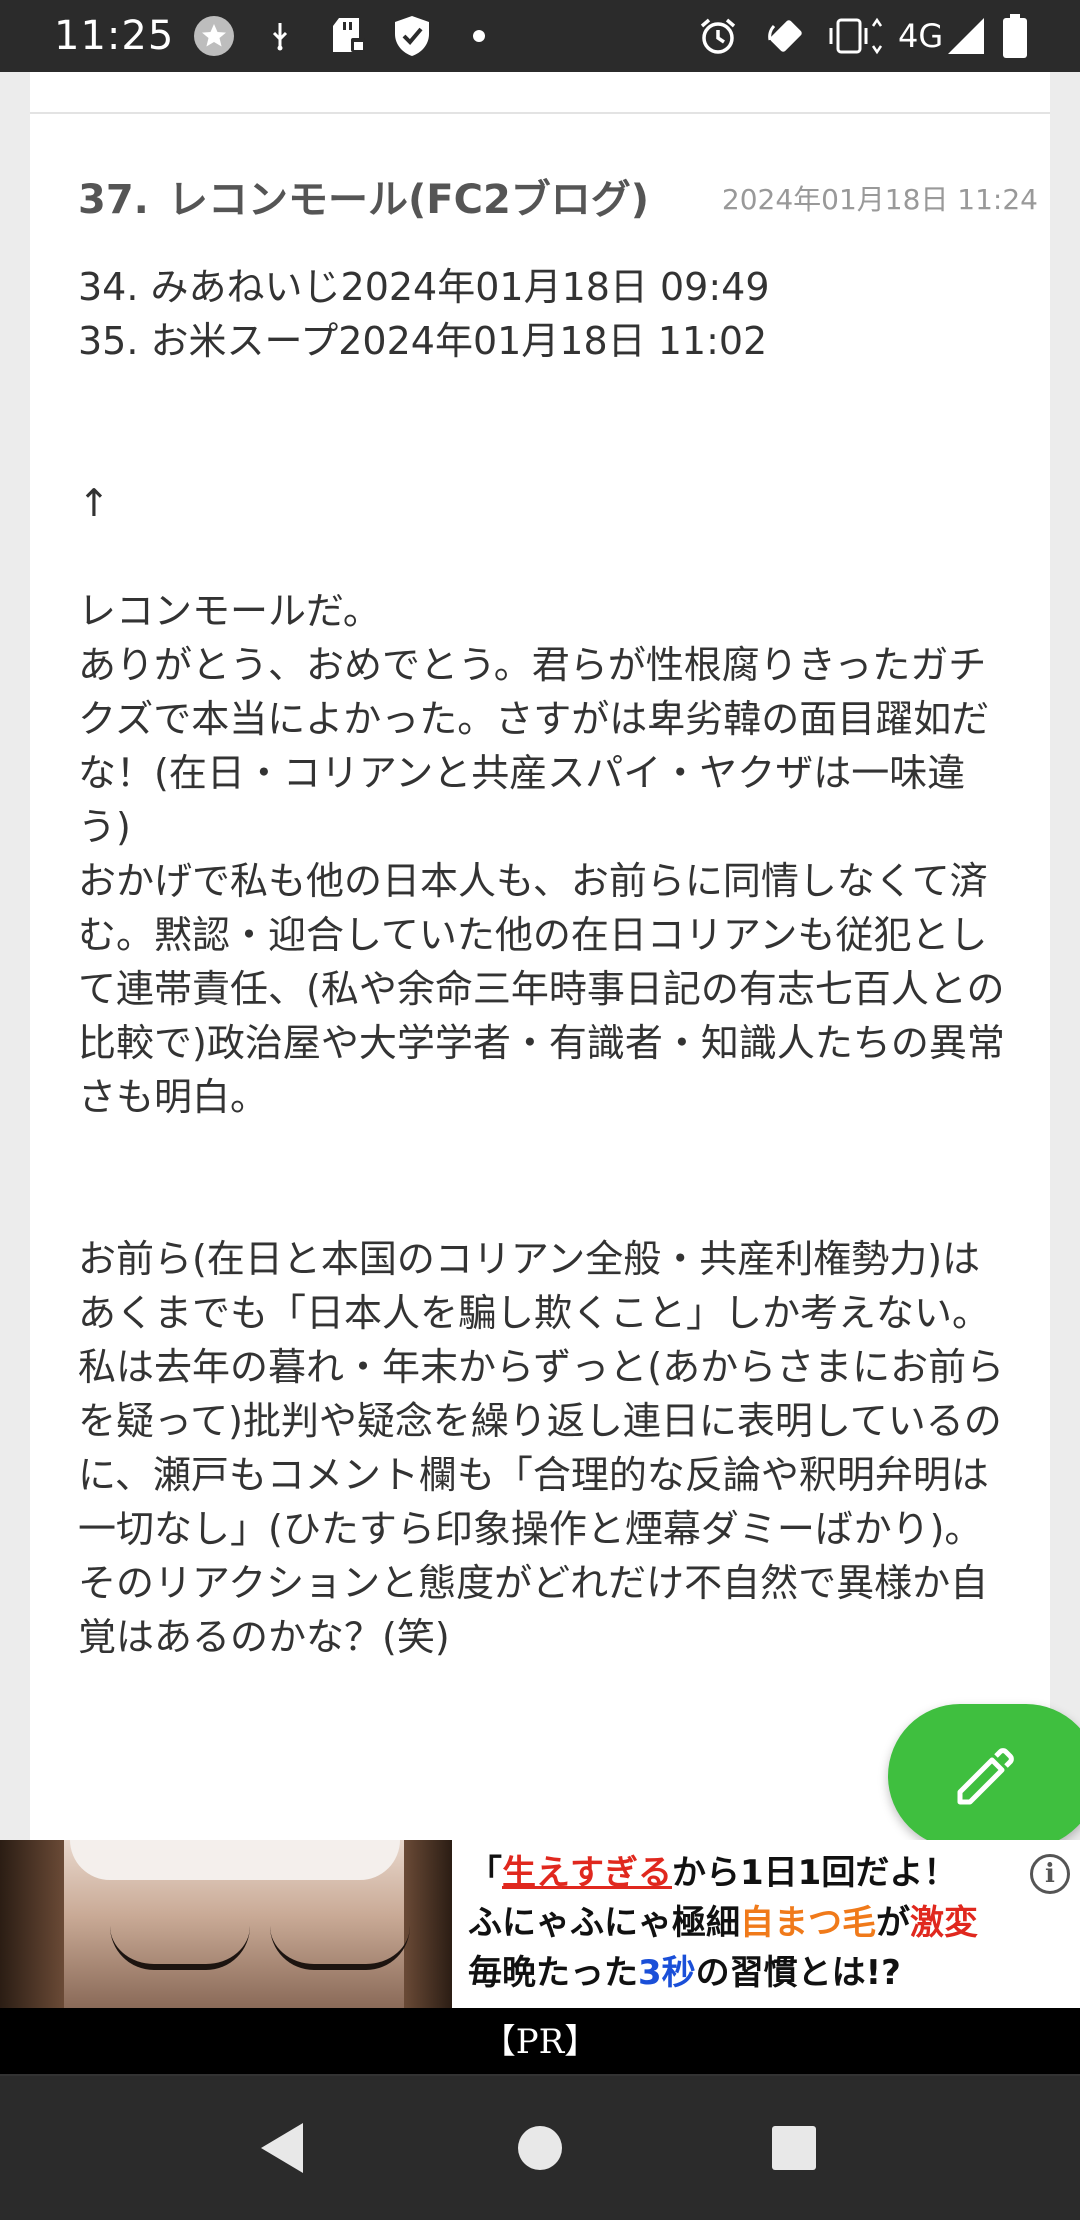  Describe the element at coordinates (114, 36) in the screenshot. I see `status-time: 11:25` at that location.